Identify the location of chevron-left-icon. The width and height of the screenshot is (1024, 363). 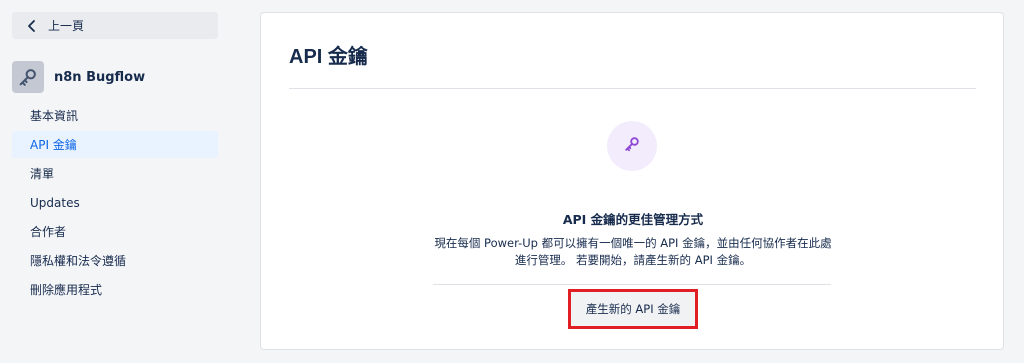
(32, 26).